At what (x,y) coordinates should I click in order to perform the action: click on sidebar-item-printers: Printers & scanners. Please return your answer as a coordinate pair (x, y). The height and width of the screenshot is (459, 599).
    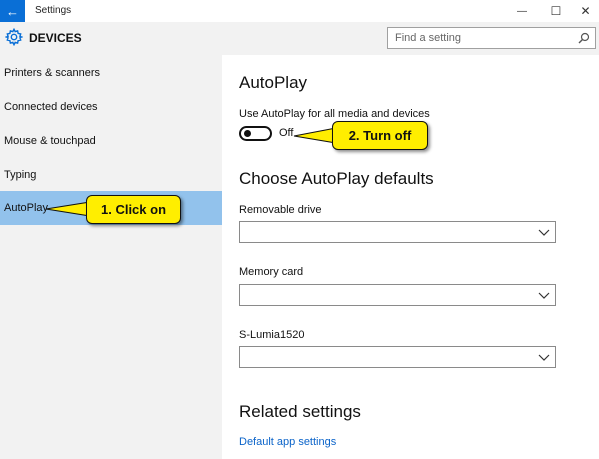
    Looking at the image, I should click on (111, 73).